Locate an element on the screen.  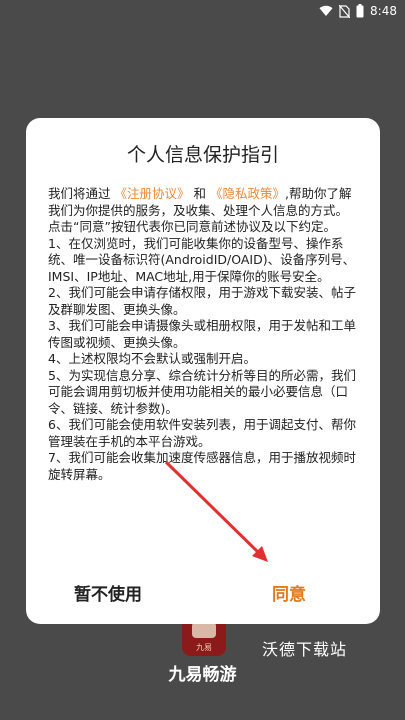
privacy-policy-link: 《隐私政策》 is located at coordinates (247, 193).